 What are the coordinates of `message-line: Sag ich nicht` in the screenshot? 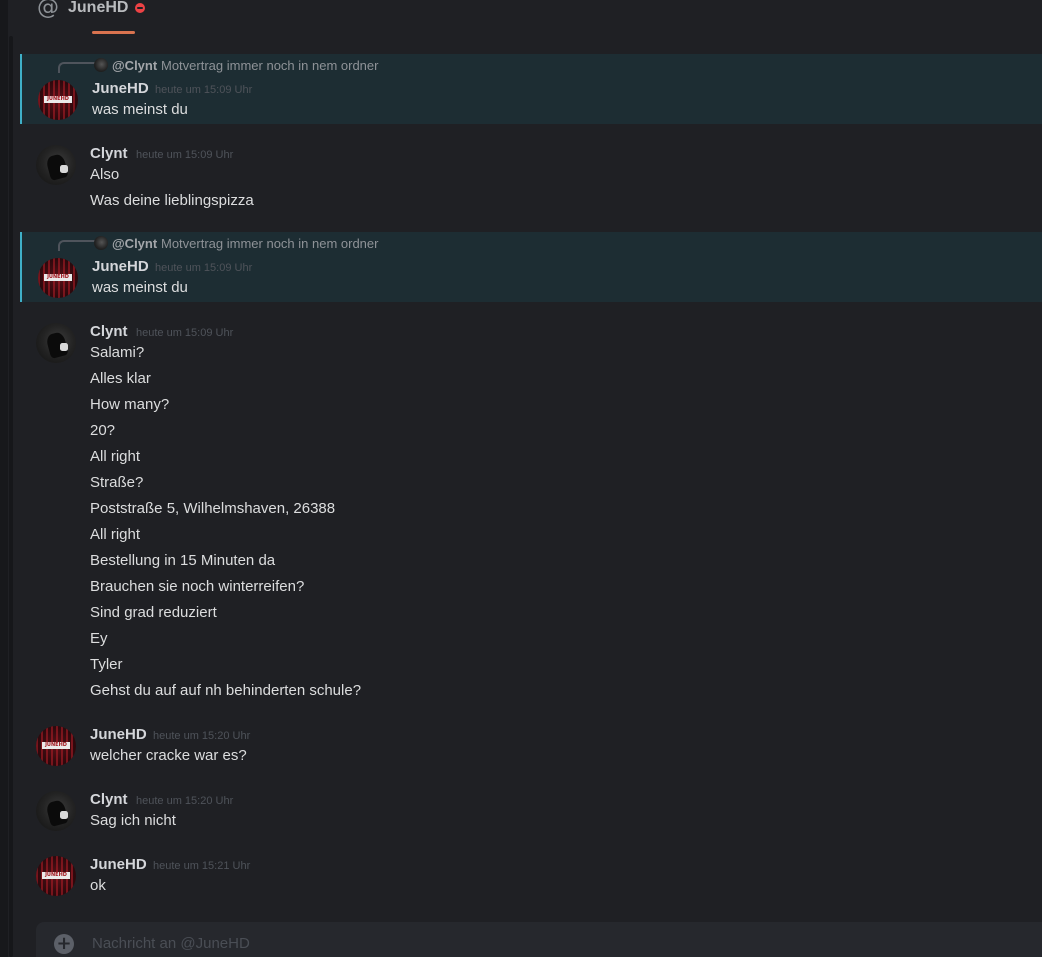 It's located at (133, 820).